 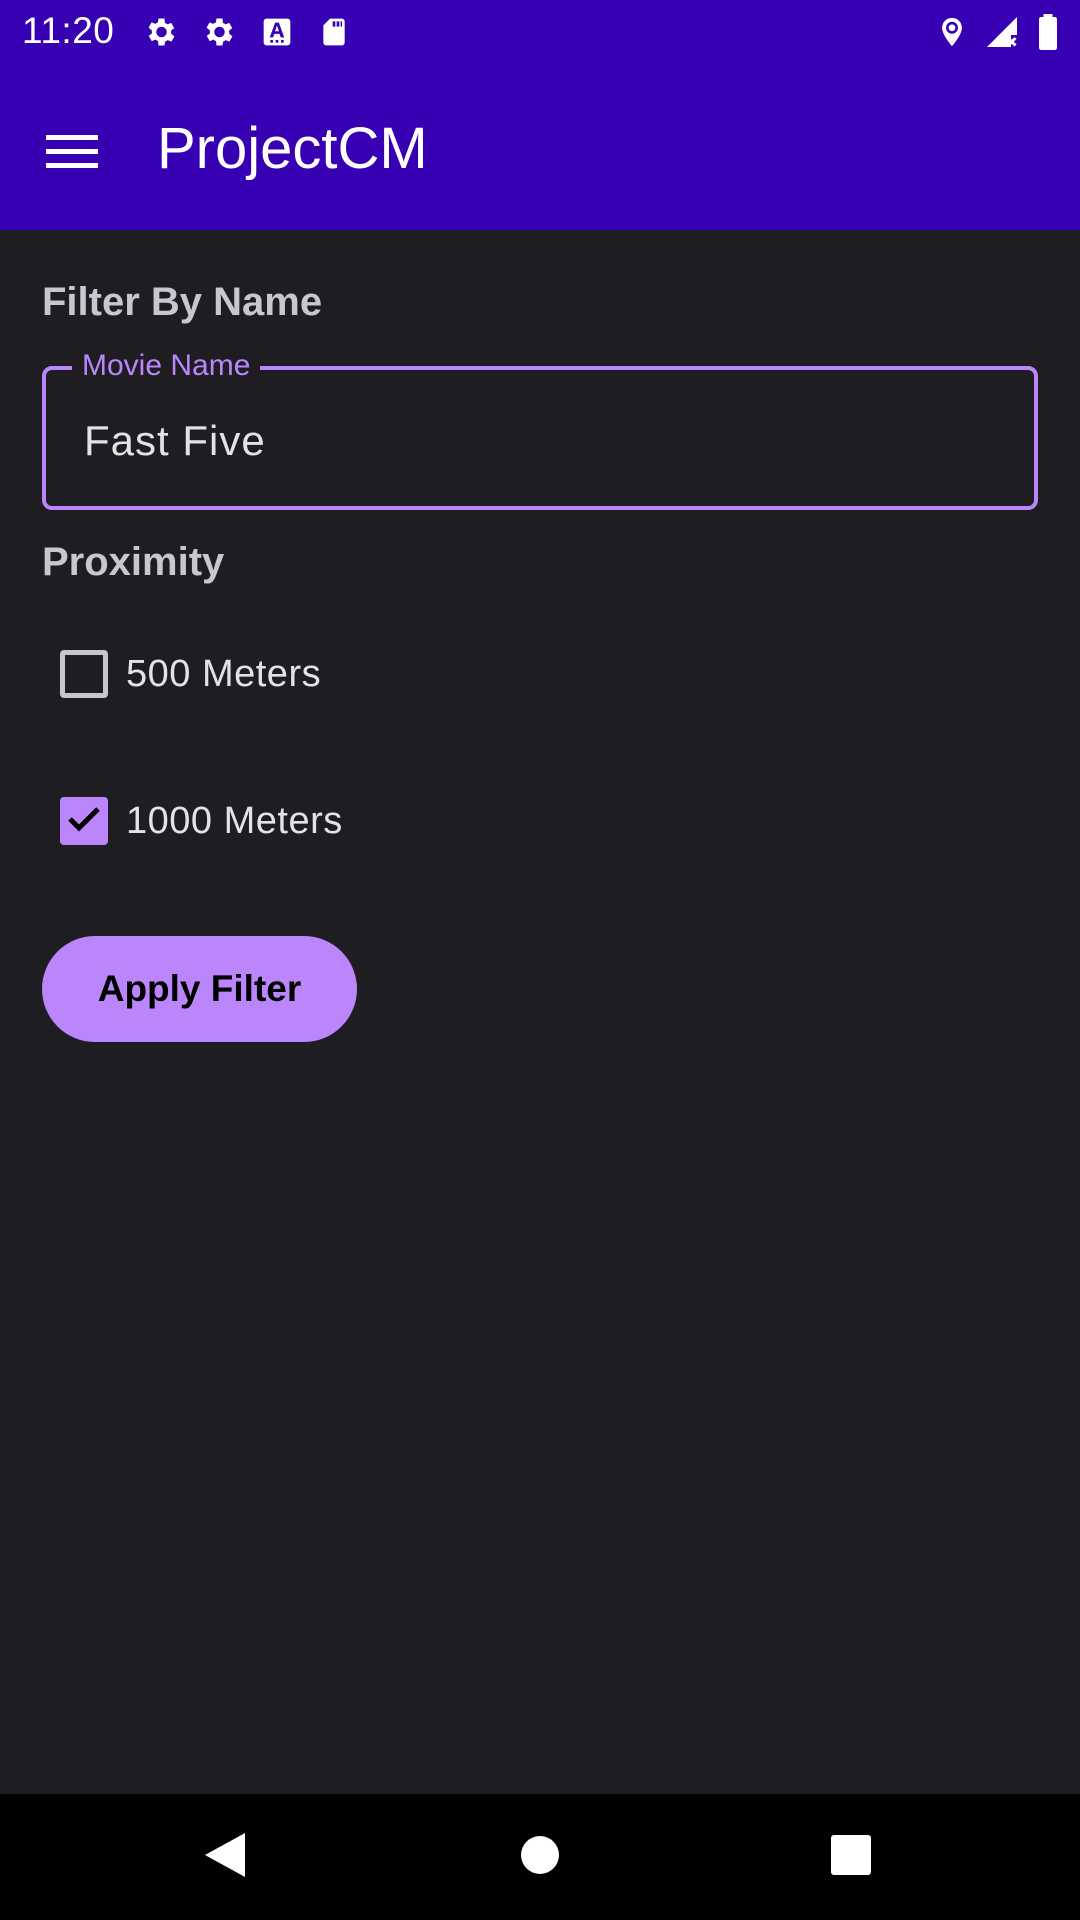 I want to click on status-bar: 11:20, so click(x=540, y=31).